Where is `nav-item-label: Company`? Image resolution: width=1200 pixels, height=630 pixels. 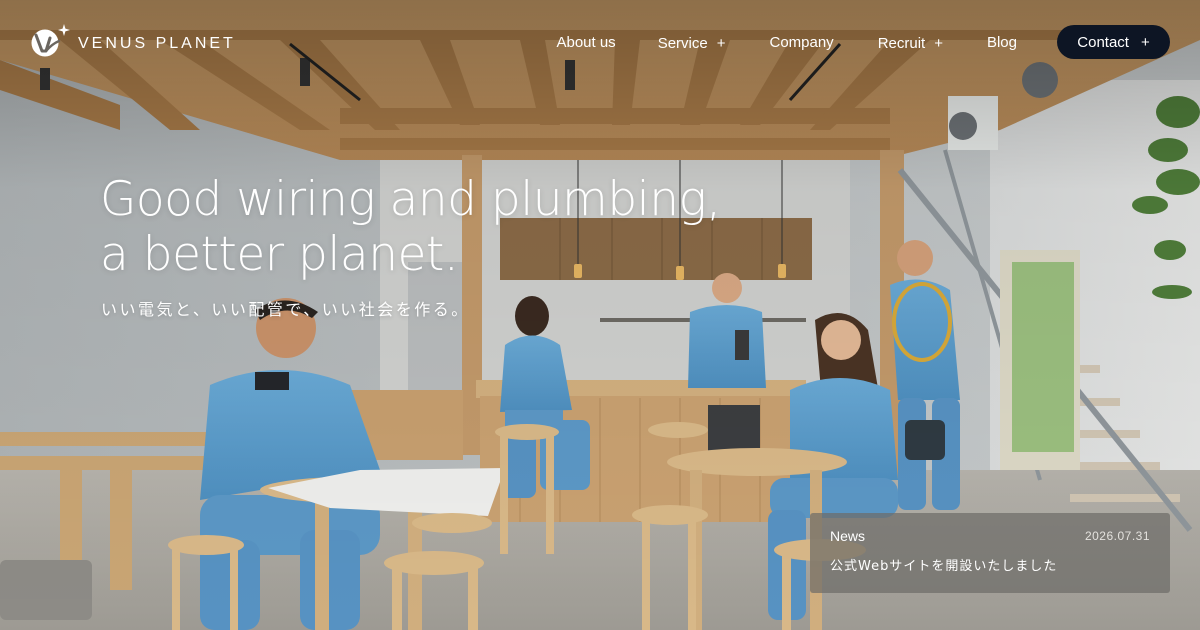
nav-item-label: Company is located at coordinates (801, 42).